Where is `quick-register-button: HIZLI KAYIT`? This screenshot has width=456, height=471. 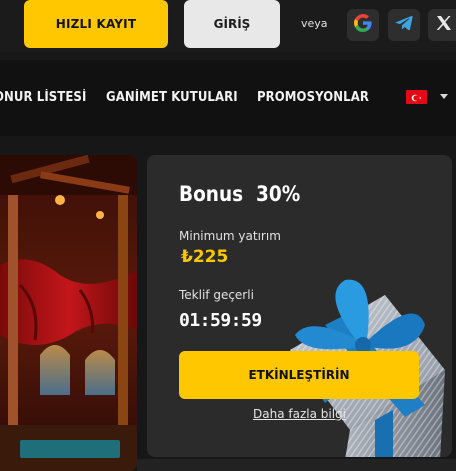
quick-register-button: HIZLI KAYIT is located at coordinates (96, 24).